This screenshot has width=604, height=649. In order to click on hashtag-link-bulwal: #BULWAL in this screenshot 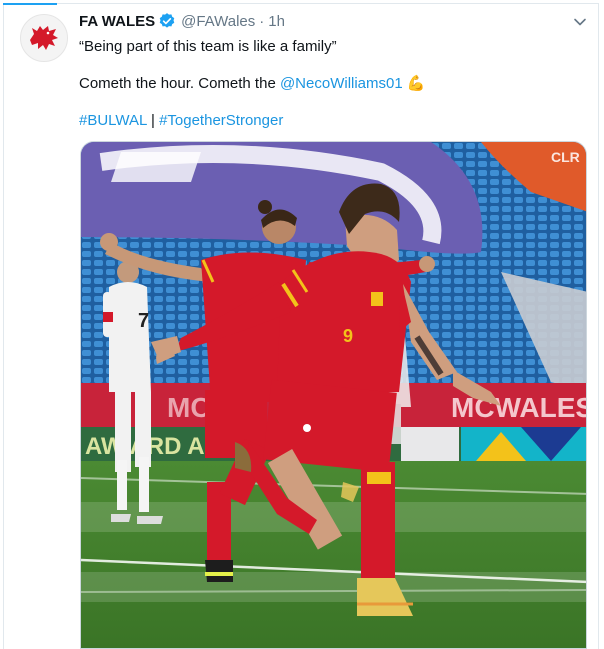, I will do `click(113, 120)`.